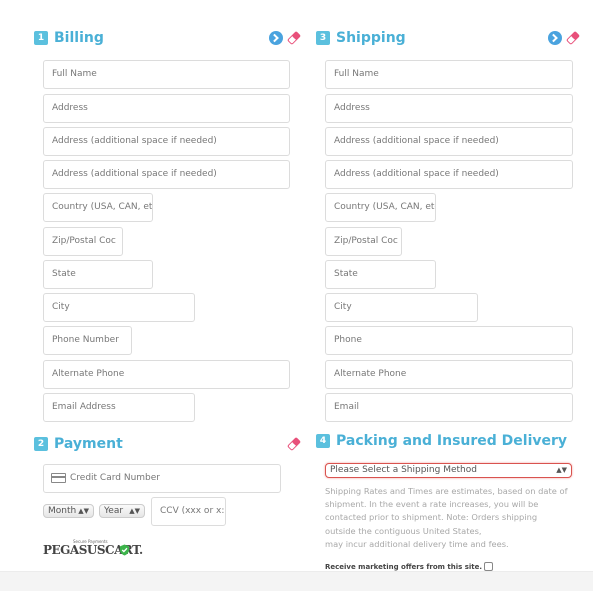 This screenshot has width=593, height=591. What do you see at coordinates (403, 470) in the screenshot?
I see `shipping-method-label: Please Select a Shipping Method` at bounding box center [403, 470].